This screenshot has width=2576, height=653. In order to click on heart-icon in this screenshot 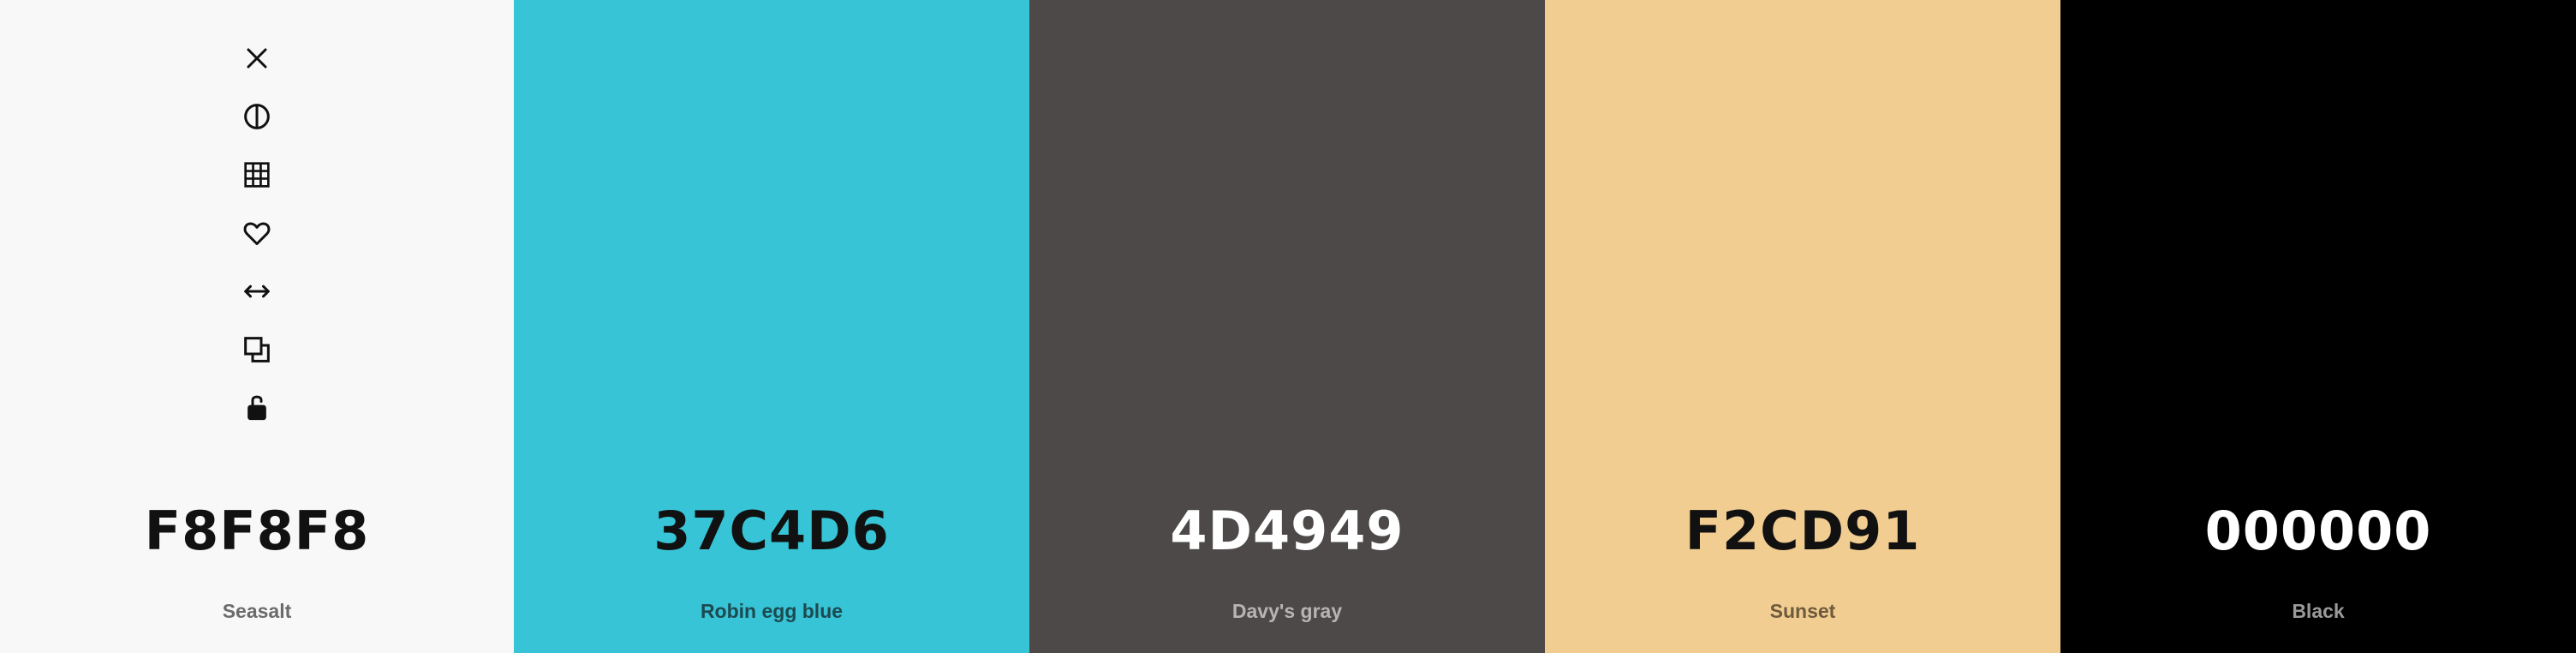, I will do `click(257, 233)`.